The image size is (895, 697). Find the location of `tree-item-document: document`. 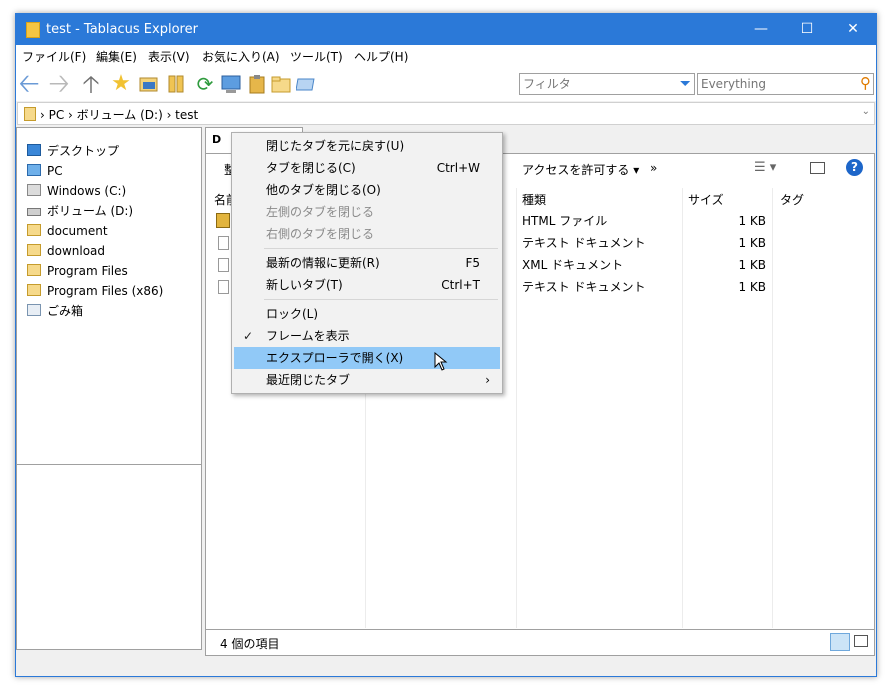

tree-item-document: document is located at coordinates (67, 231).